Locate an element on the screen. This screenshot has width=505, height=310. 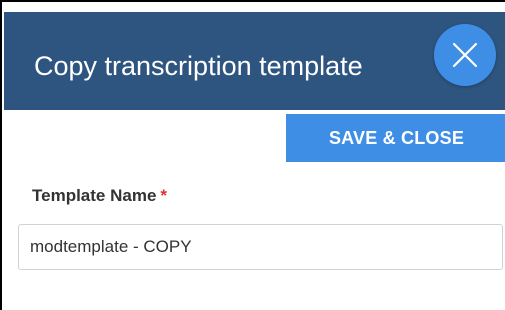
required-marker: * is located at coordinates (164, 195).